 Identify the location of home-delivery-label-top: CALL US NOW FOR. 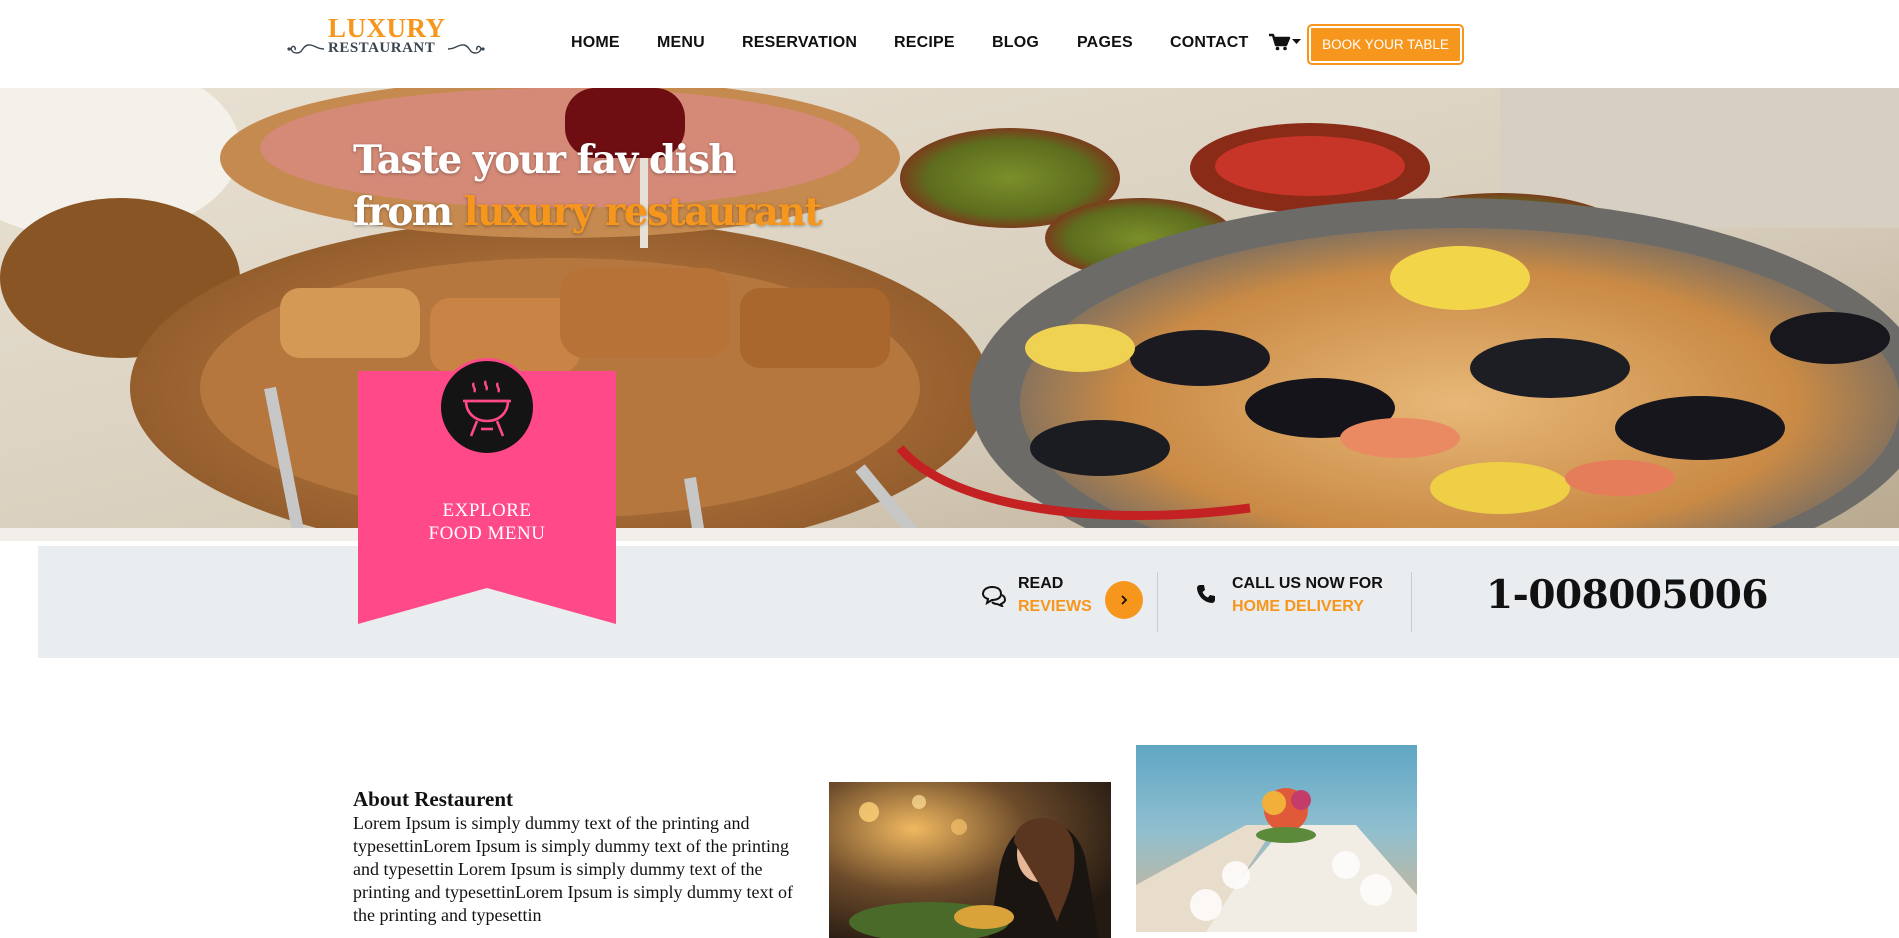
(1307, 583).